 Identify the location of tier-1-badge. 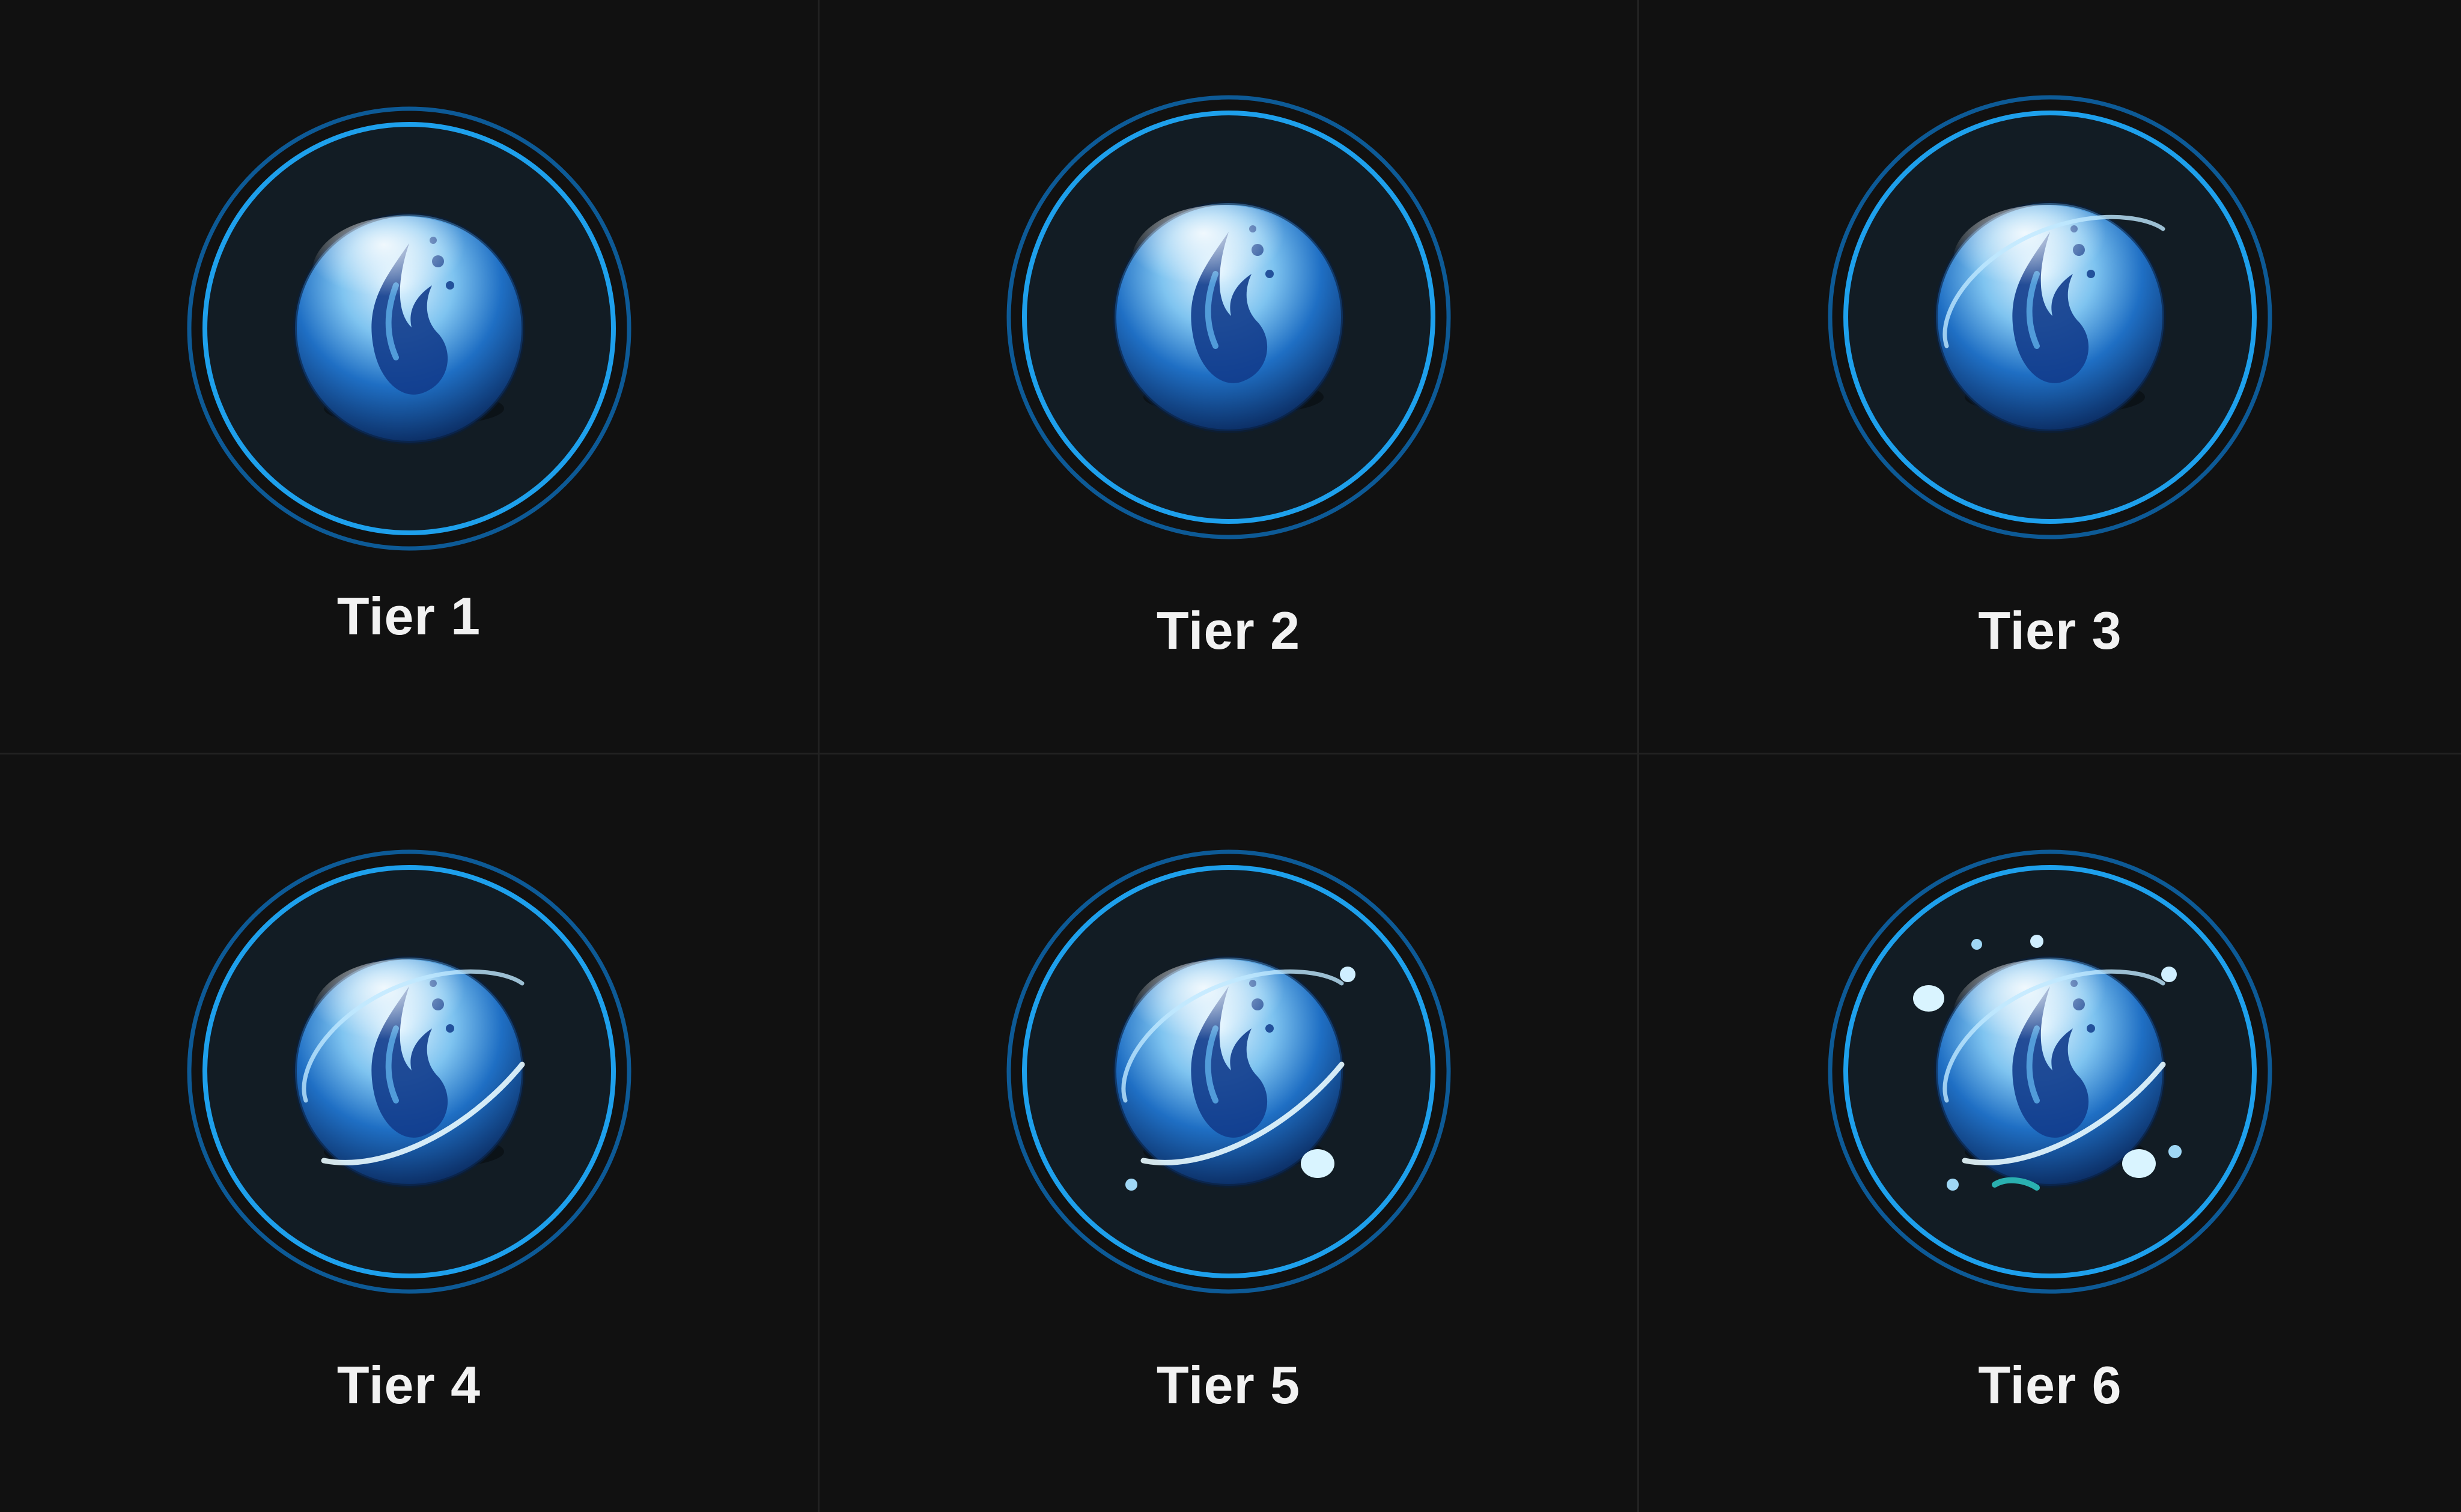
(409, 328).